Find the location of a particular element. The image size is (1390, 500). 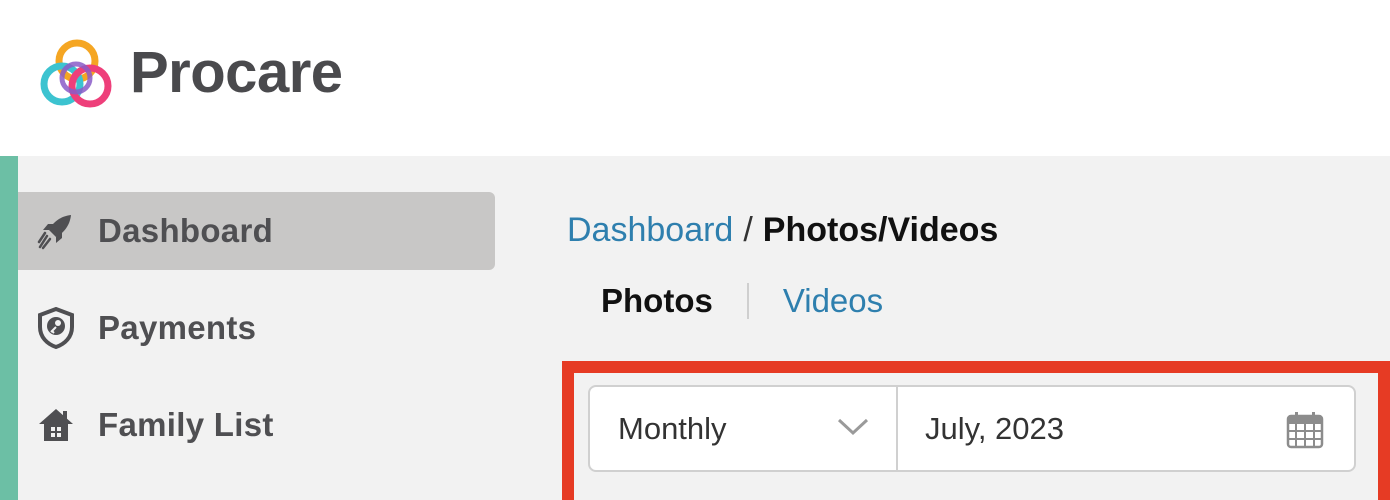

date-filter-group: Monthly July, 2023 is located at coordinates (972, 428).